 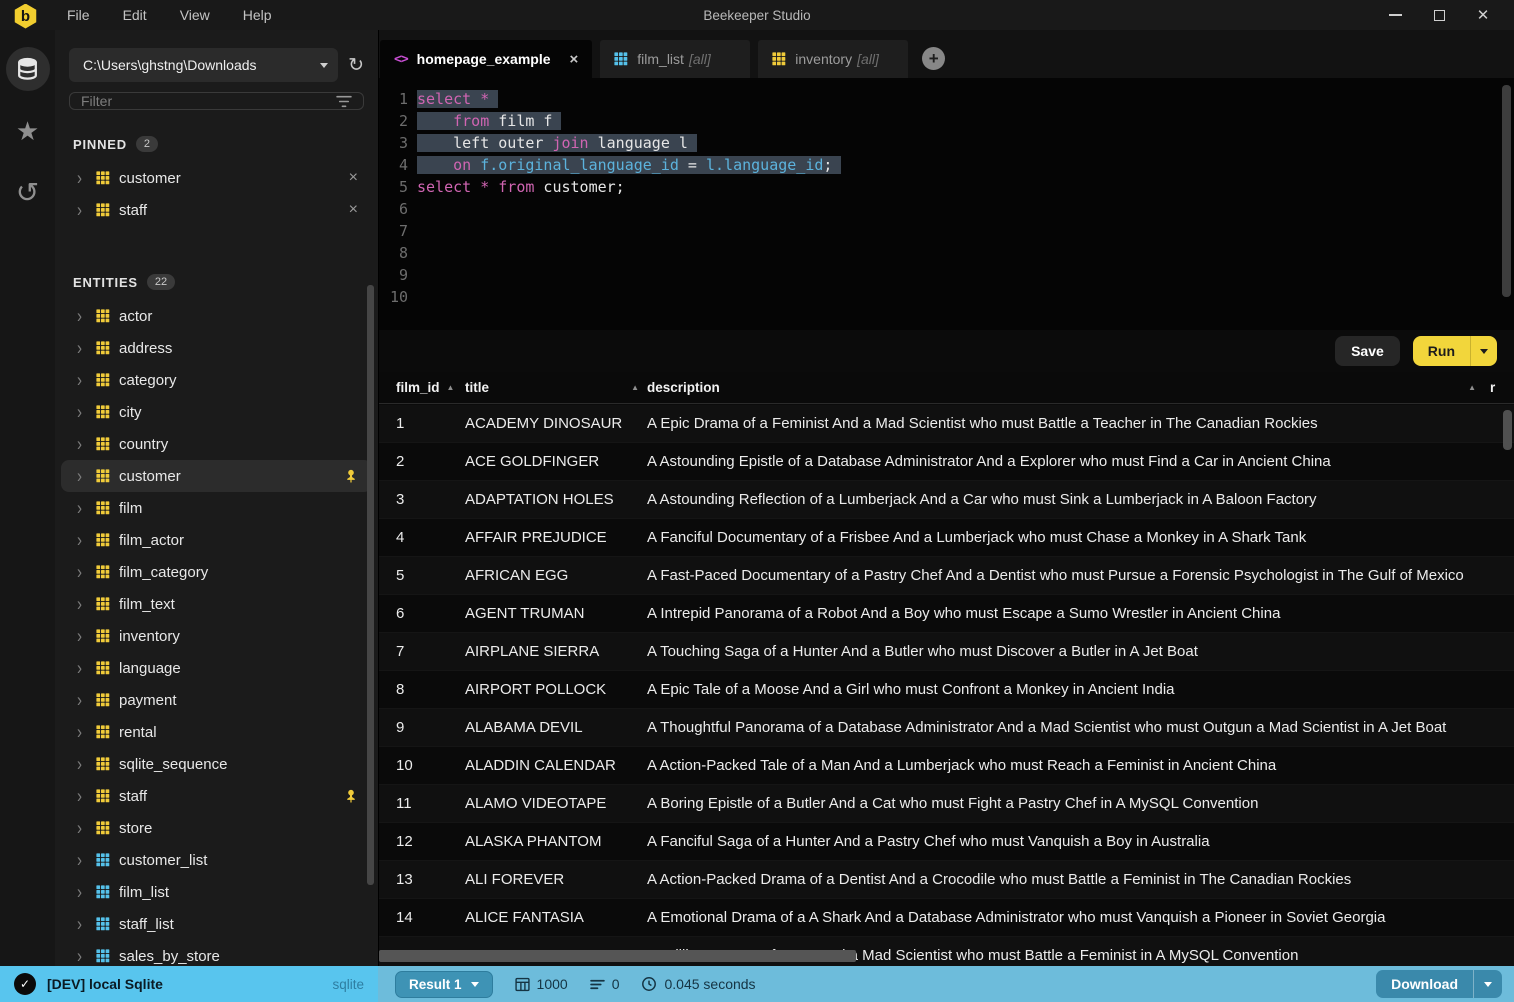 I want to click on maximize-button, so click(x=1439, y=15).